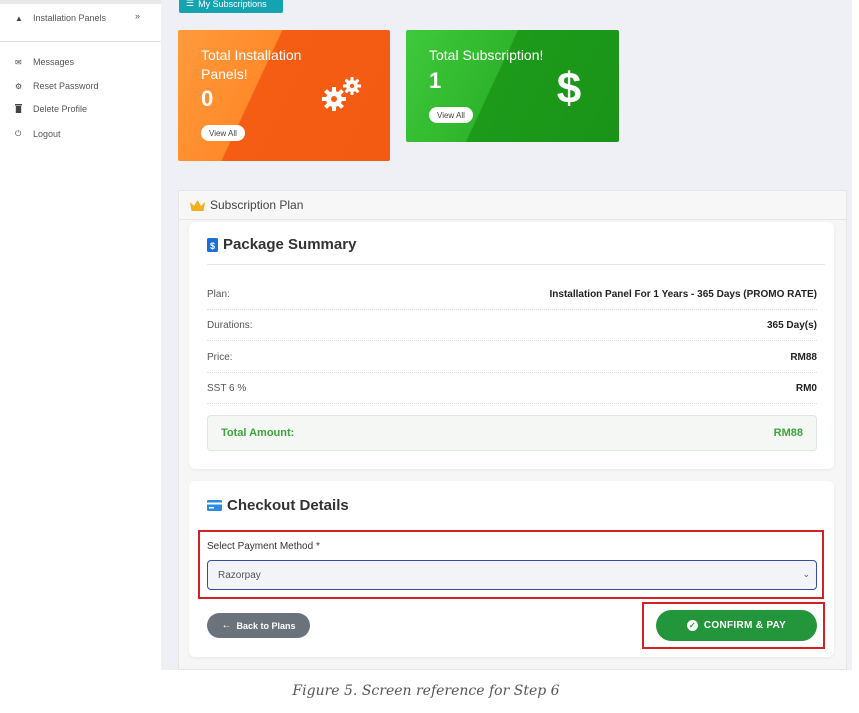  Describe the element at coordinates (435, 80) in the screenshot. I see `subscription-count: 1` at that location.